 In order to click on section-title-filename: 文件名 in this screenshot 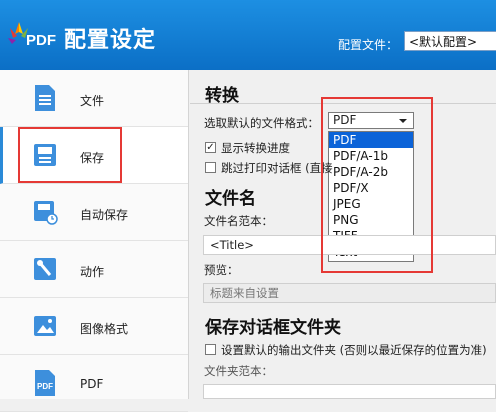, I will do `click(230, 199)`.